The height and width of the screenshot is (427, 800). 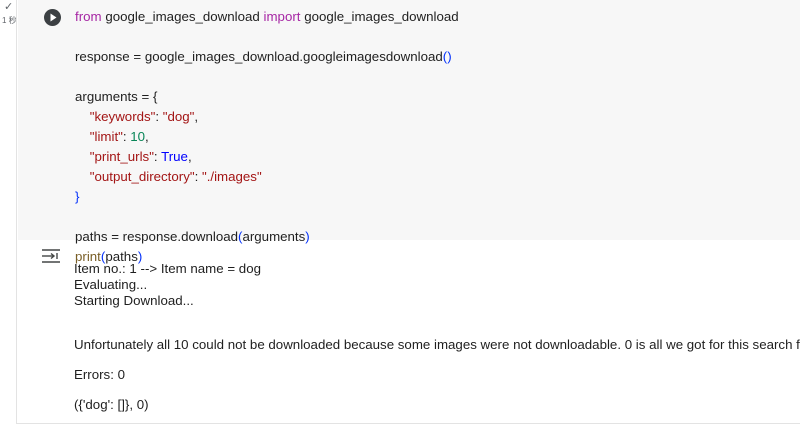 I want to click on close-brace: }, so click(x=77, y=196).